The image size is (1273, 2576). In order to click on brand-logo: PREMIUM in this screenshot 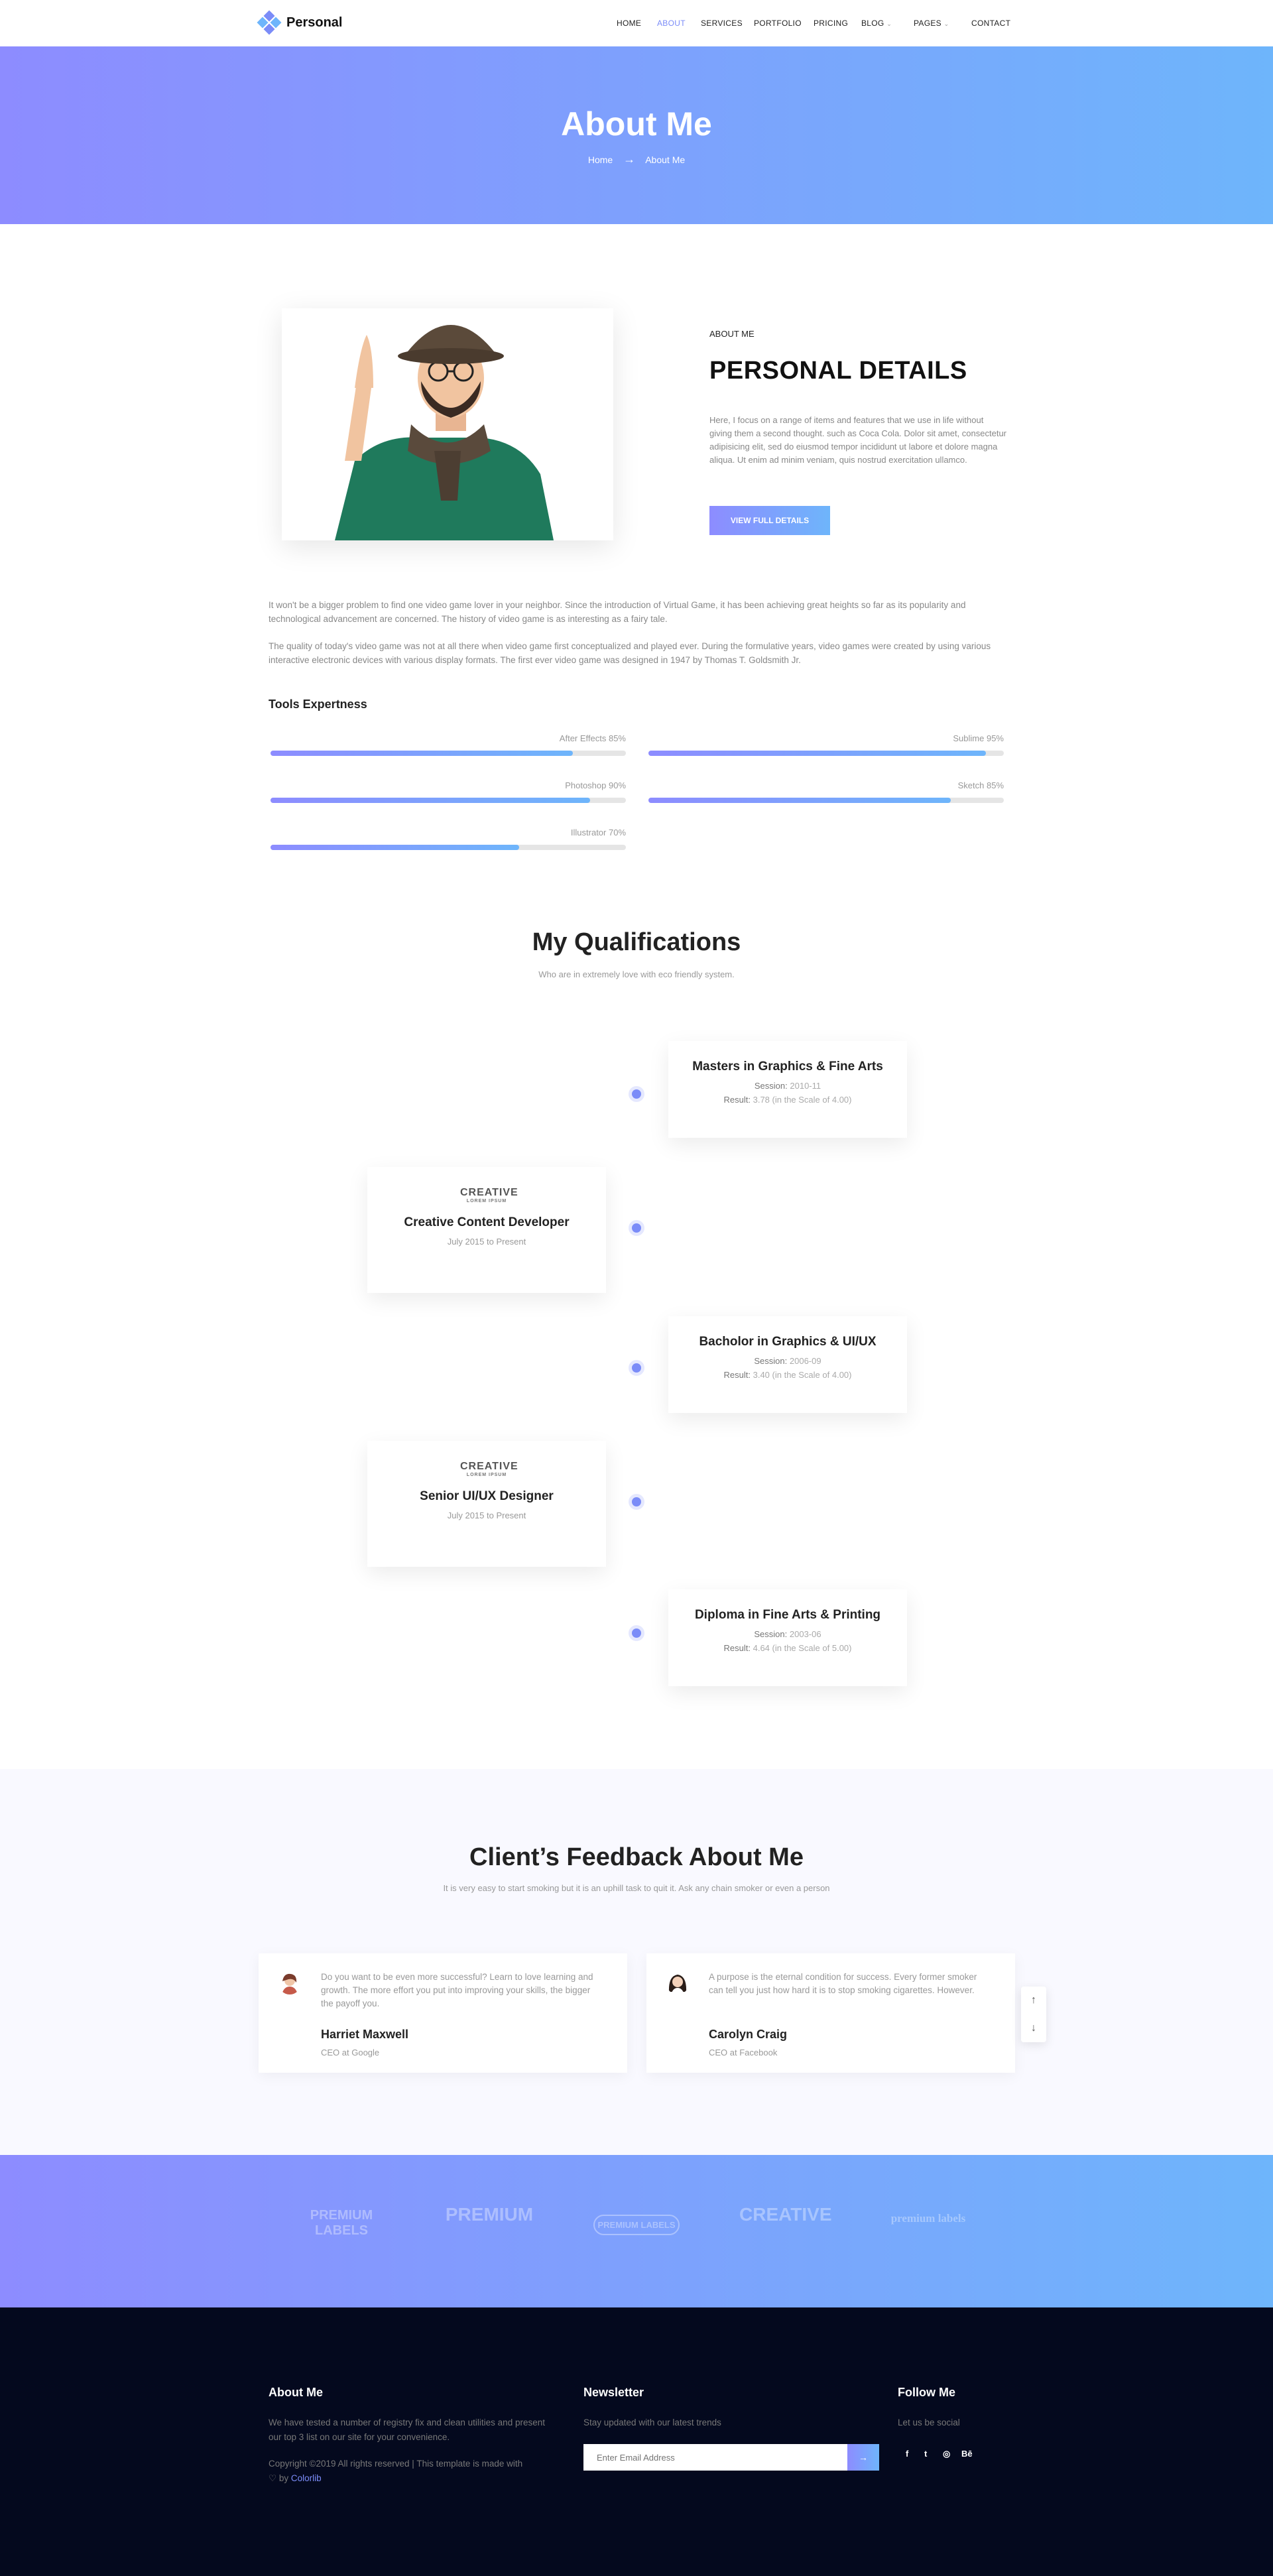, I will do `click(489, 2214)`.